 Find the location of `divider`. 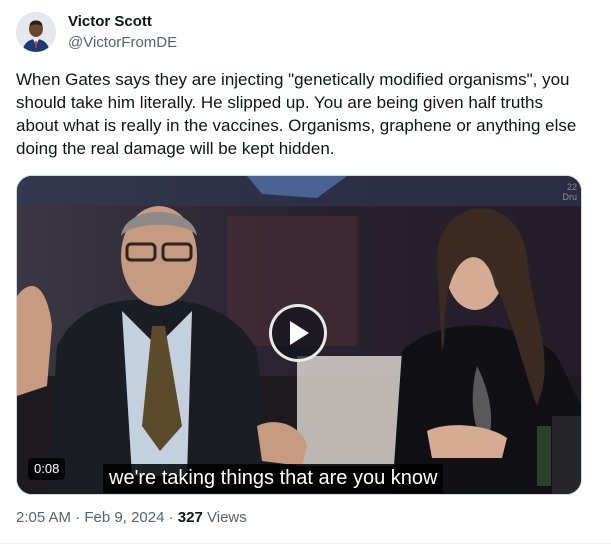

divider is located at coordinates (305, 543).